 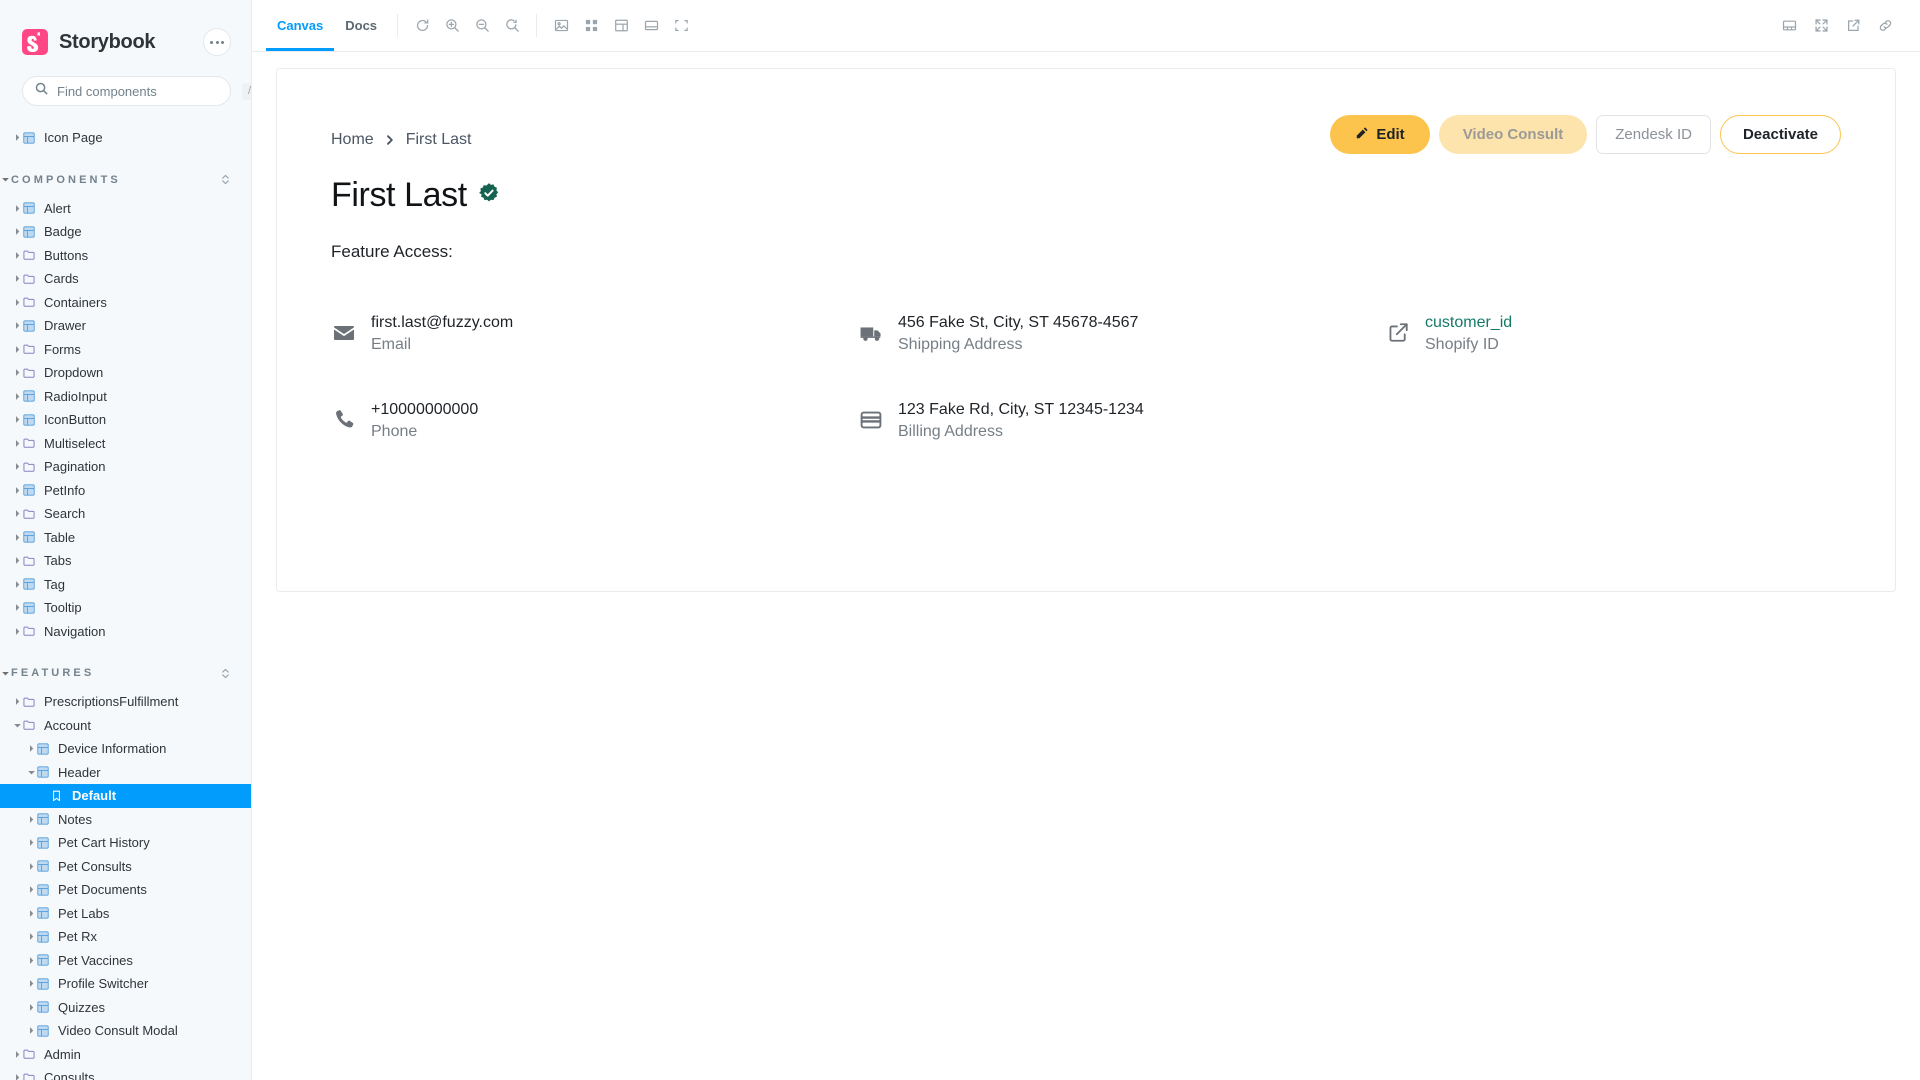 What do you see at coordinates (452, 26) in the screenshot?
I see `zoom-in-icon` at bounding box center [452, 26].